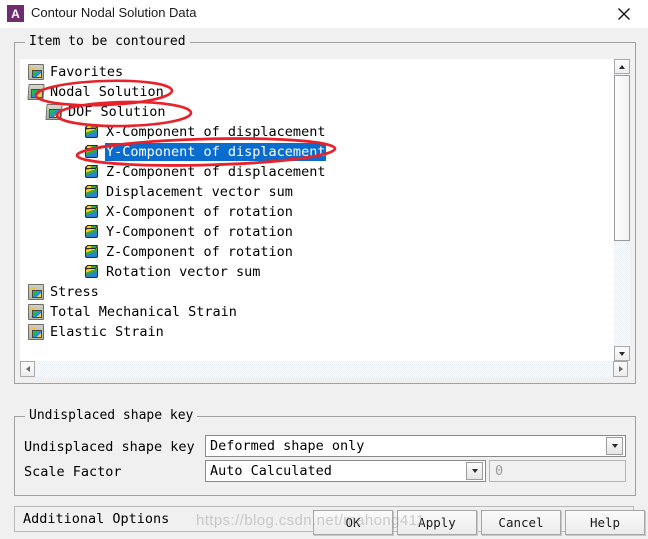  I want to click on app-icon-letter: A, so click(15, 13).